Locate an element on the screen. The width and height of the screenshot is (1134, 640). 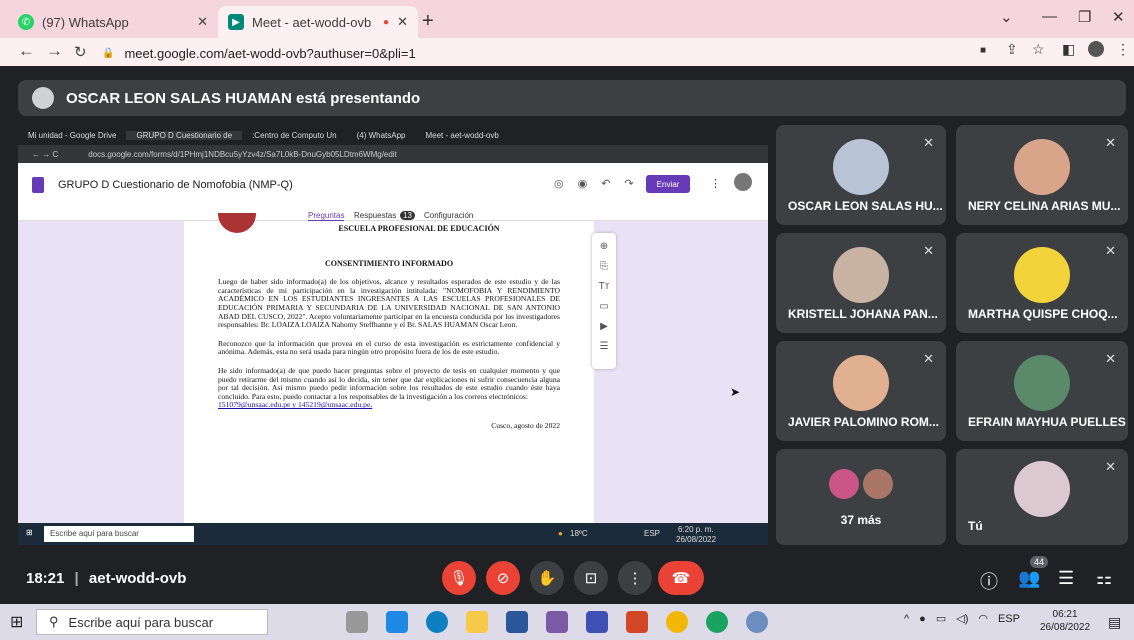
calendar-icon is located at coordinates (597, 622).